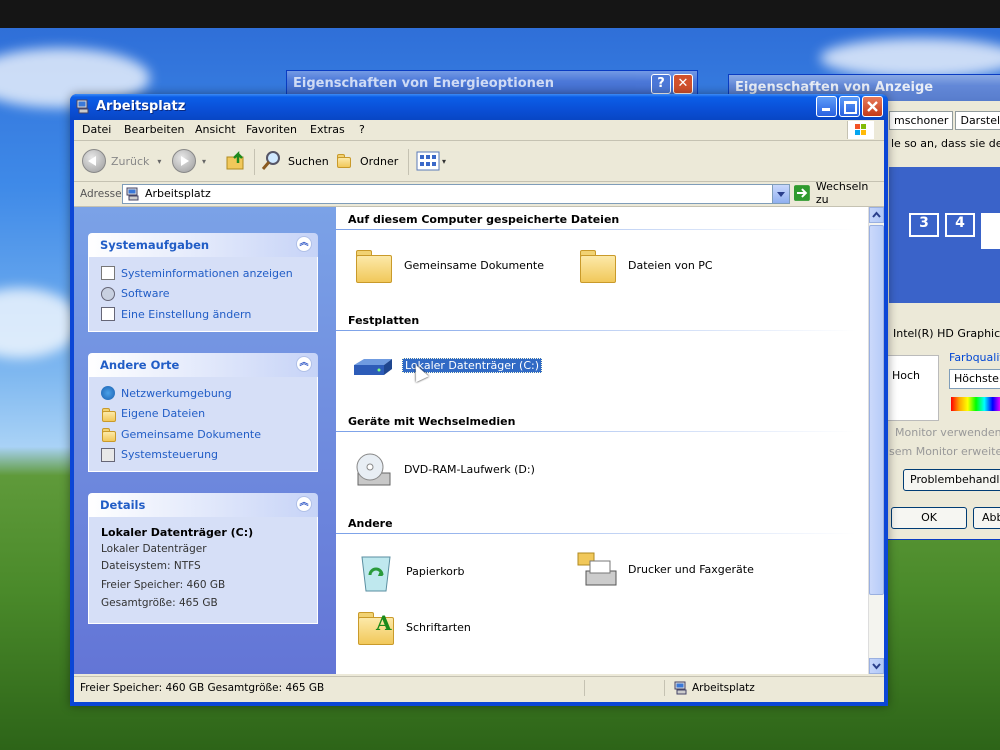  What do you see at coordinates (960, 225) in the screenshot?
I see `monitor-4: 4` at bounding box center [960, 225].